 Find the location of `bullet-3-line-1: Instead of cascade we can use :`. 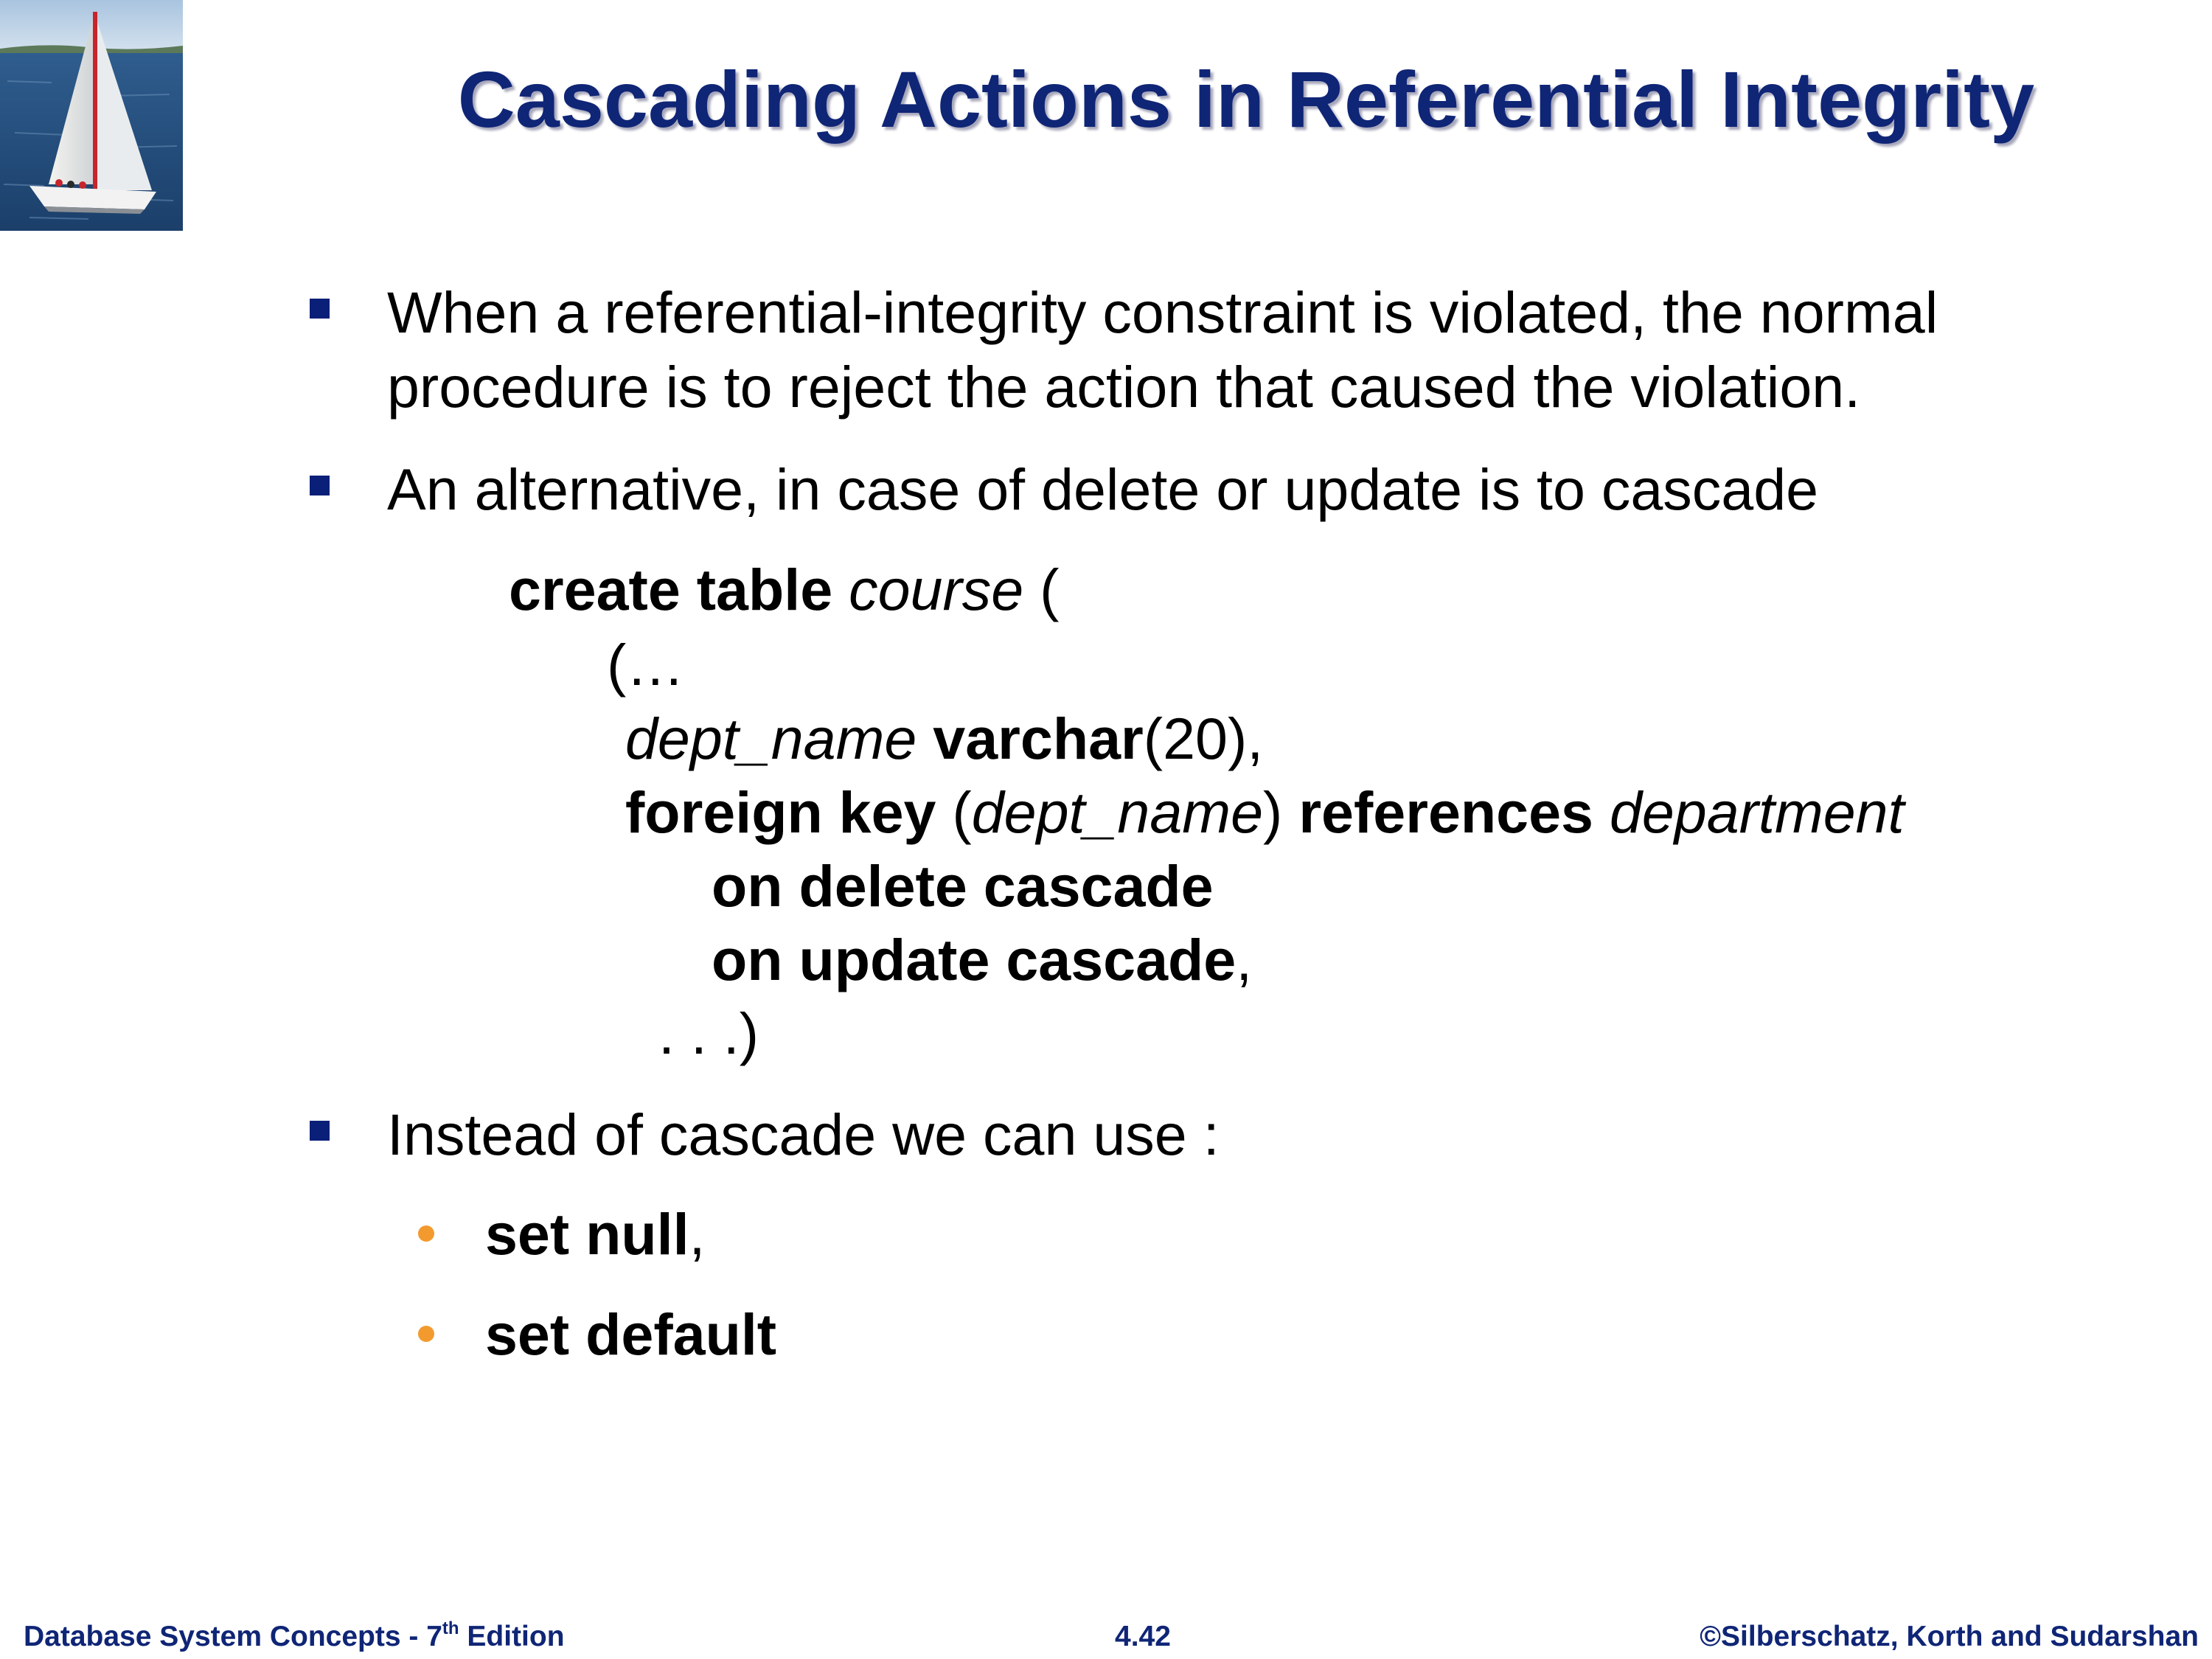

bullet-3-line-1: Instead of cascade we can use : is located at coordinates (803, 1134).